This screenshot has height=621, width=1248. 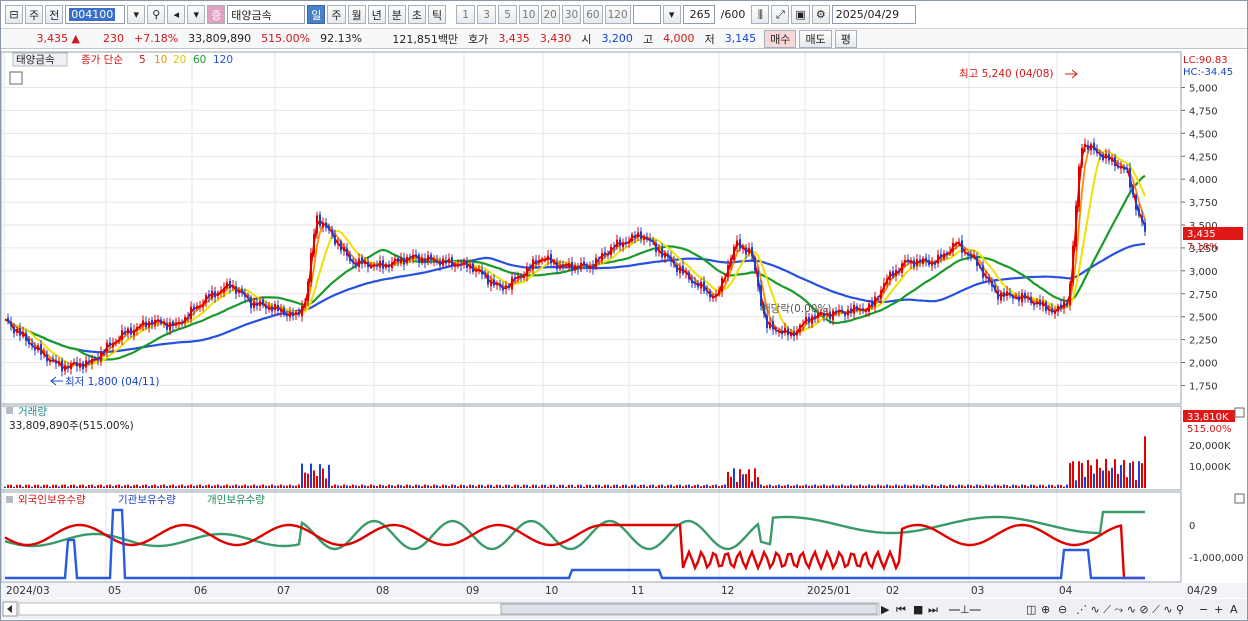 What do you see at coordinates (760, 14) in the screenshot?
I see `candle-type-icon: ⫼` at bounding box center [760, 14].